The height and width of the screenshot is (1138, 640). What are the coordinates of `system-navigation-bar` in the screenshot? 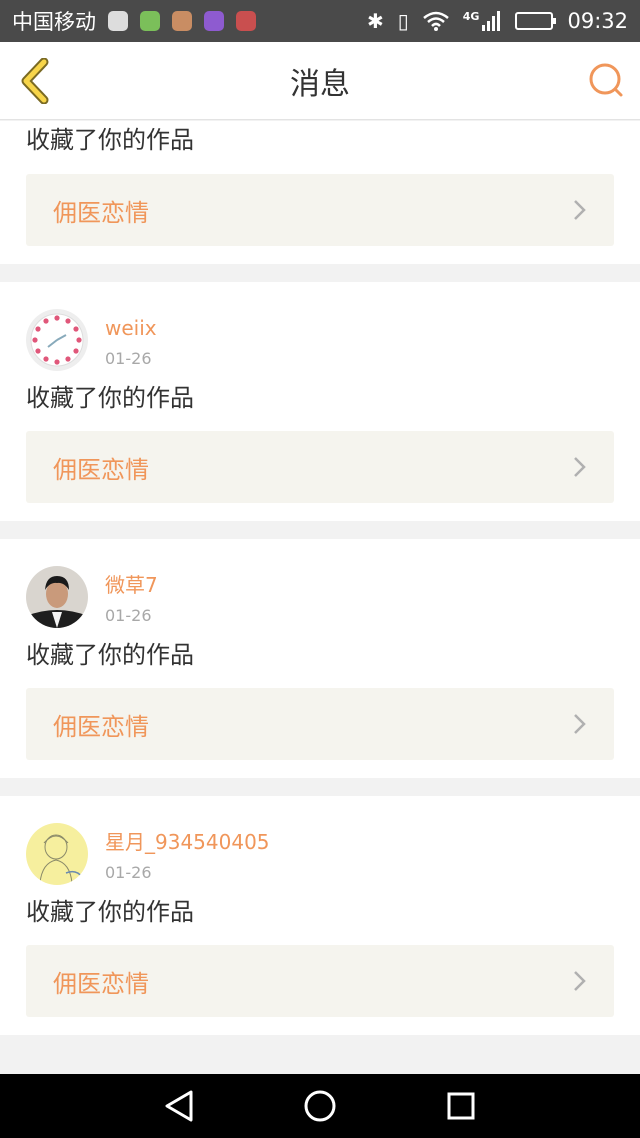 It's located at (320, 1106).